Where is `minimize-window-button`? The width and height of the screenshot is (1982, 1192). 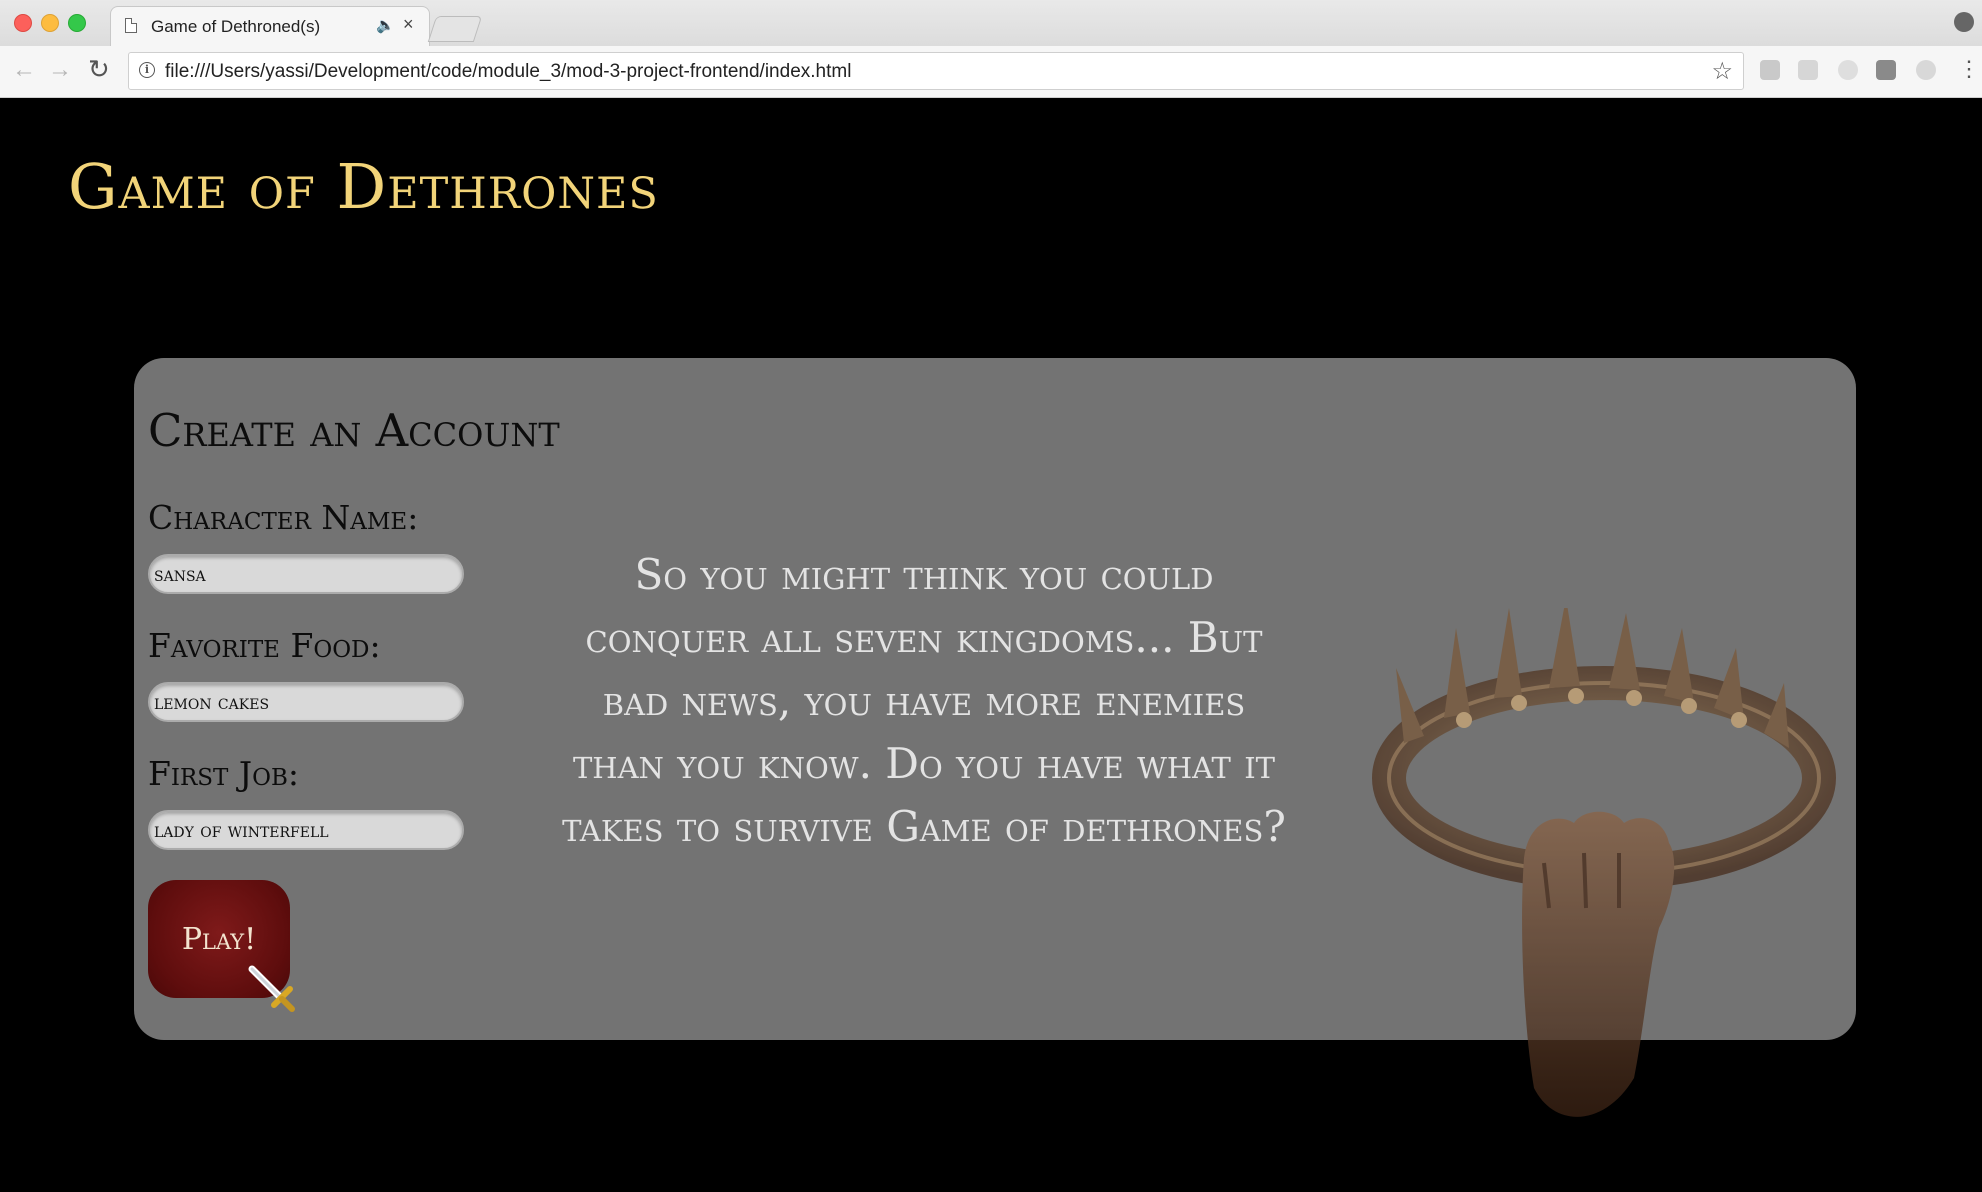
minimize-window-button is located at coordinates (50, 23).